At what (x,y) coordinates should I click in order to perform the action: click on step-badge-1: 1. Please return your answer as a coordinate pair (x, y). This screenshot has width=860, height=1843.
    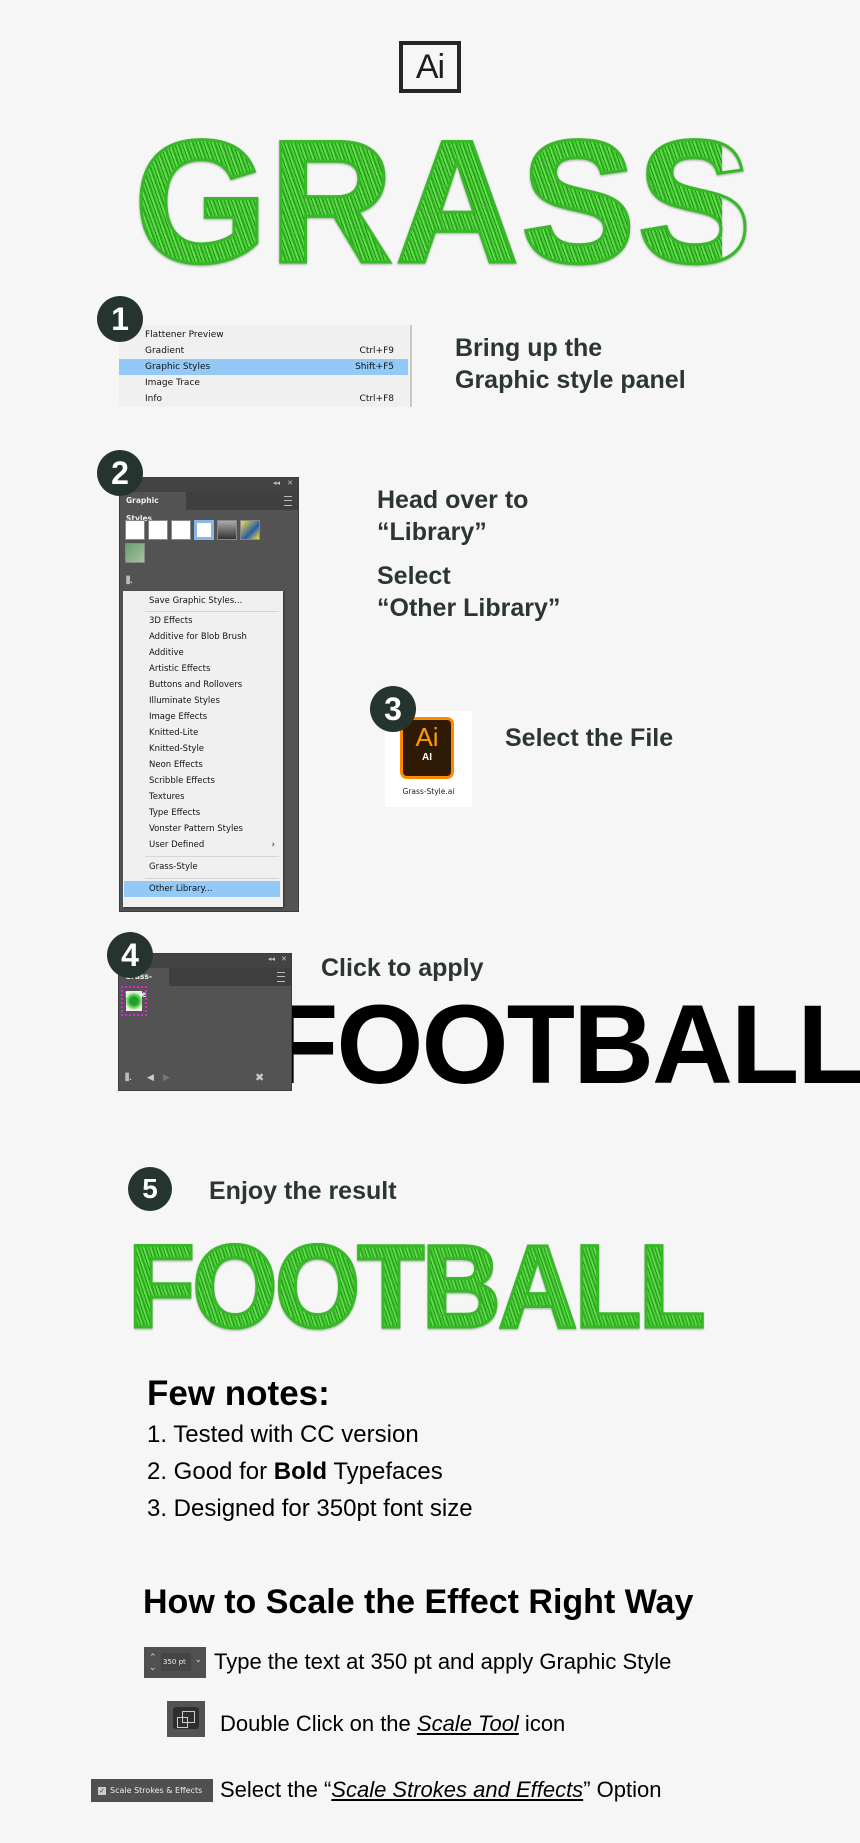
    Looking at the image, I should click on (120, 319).